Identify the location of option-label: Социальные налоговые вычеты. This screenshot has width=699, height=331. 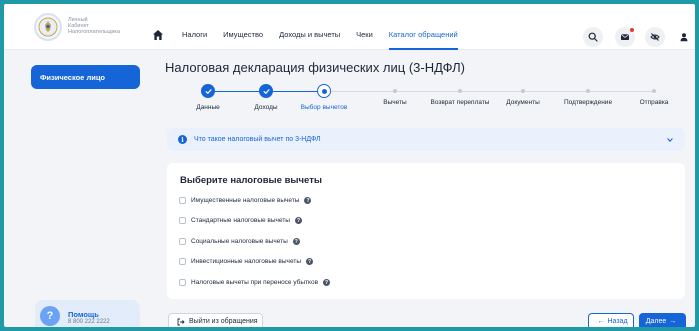
(239, 241).